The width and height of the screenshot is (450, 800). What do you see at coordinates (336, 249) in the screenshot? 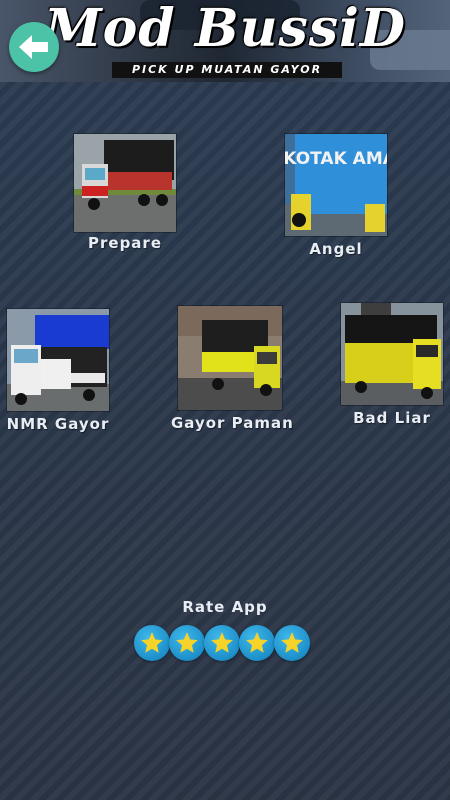
I see `mod-item-label: Angel` at bounding box center [336, 249].